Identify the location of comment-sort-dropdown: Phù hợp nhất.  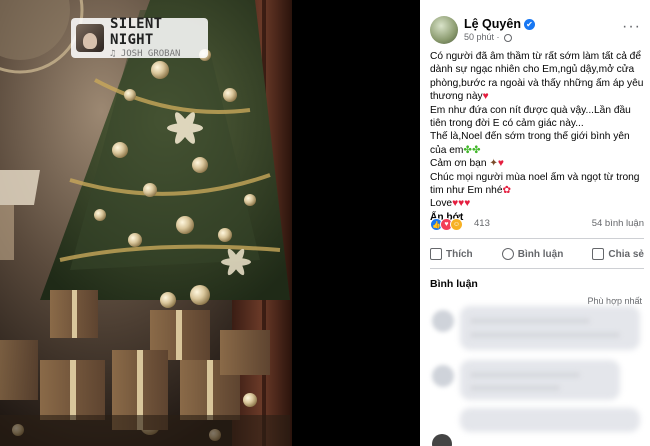
(615, 301).